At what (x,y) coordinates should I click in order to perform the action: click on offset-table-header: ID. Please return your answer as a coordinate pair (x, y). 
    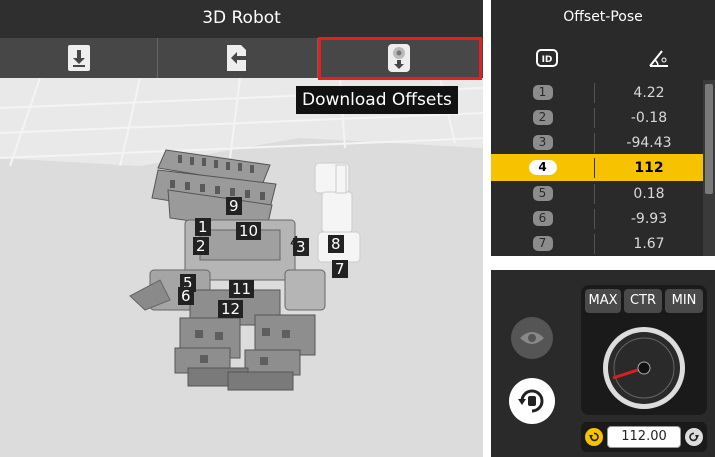
    Looking at the image, I should click on (603, 58).